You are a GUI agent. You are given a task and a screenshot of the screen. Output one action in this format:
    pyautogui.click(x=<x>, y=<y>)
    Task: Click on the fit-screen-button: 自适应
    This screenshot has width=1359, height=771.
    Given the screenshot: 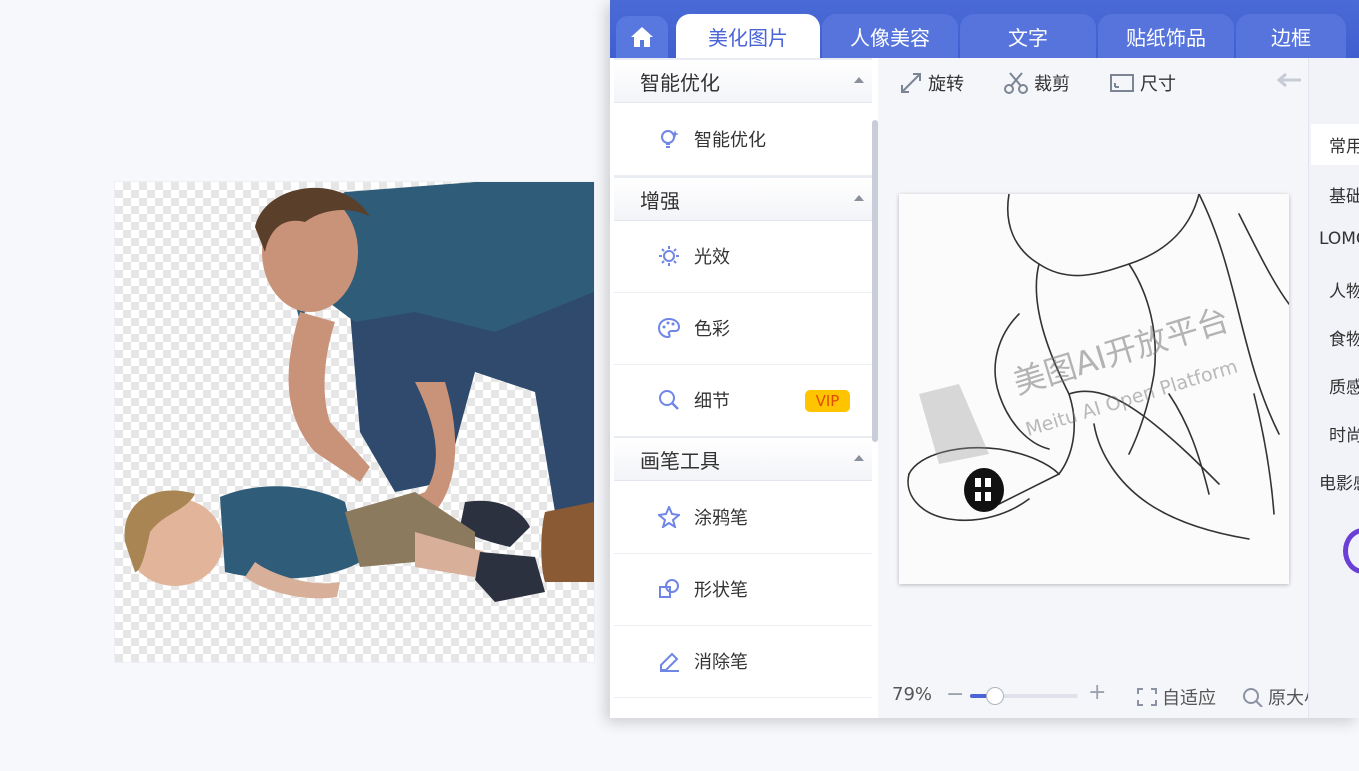 What is the action you would take?
    pyautogui.click(x=1176, y=697)
    